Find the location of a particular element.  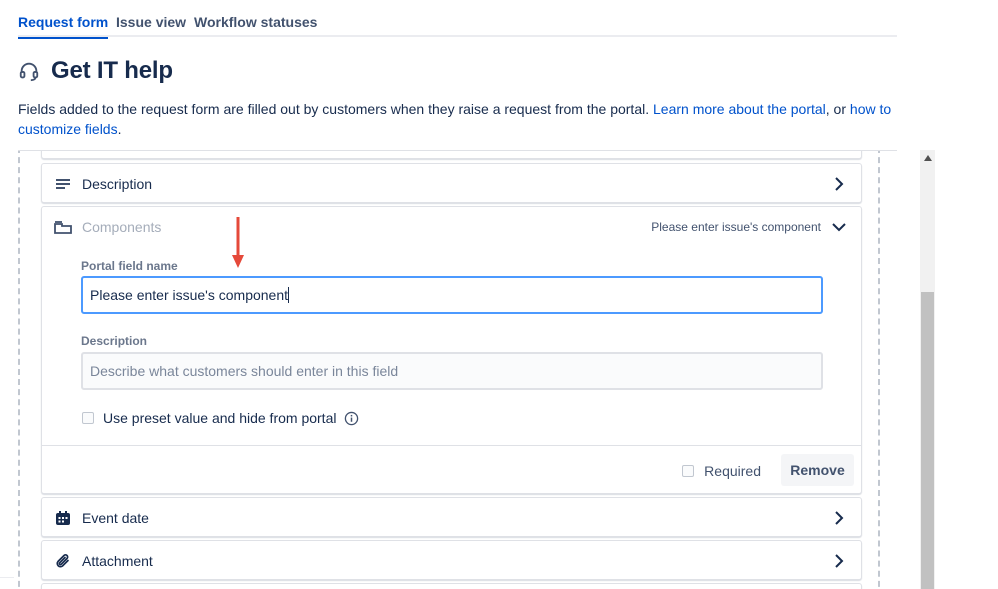

field-card-event-date: Event date is located at coordinates (451, 517).